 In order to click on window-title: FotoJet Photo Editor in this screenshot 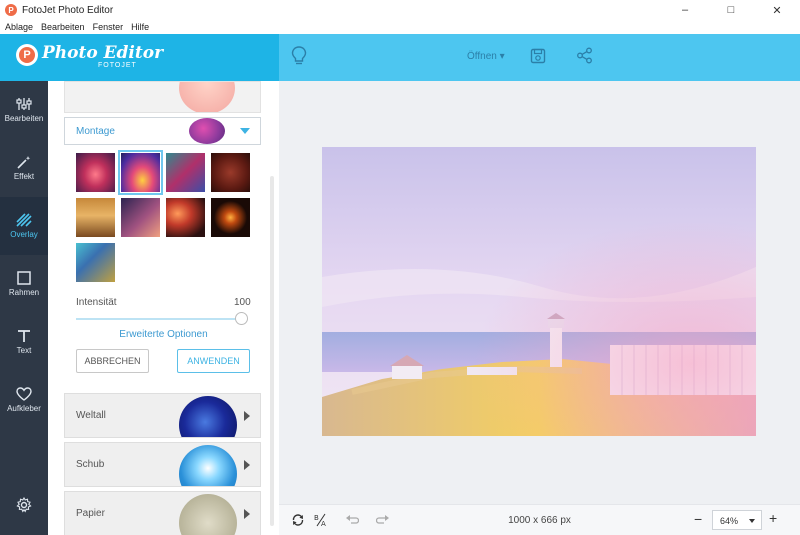, I will do `click(68, 10)`.